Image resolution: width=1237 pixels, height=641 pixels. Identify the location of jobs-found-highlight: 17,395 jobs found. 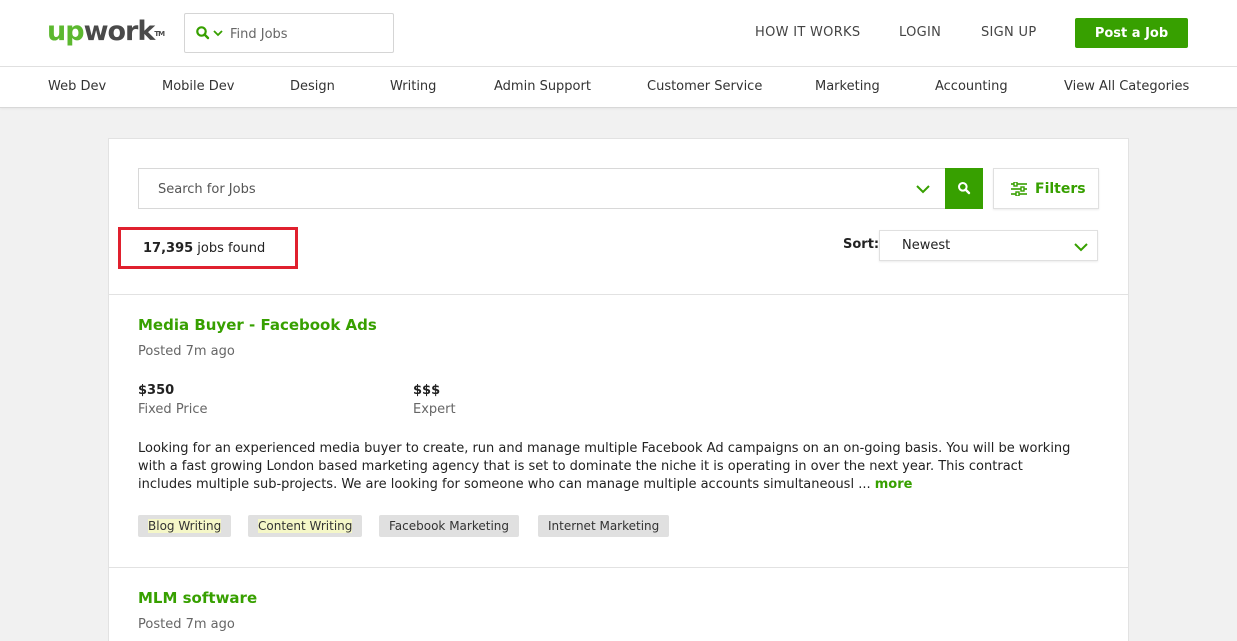
(208, 248).